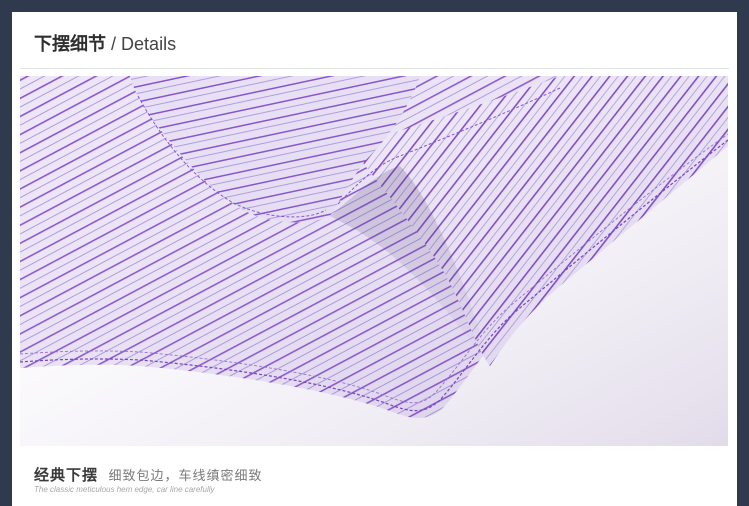 The width and height of the screenshot is (749, 506). What do you see at coordinates (185, 475) in the screenshot?
I see `feature-subtitle: 细致包边，车线缜密细致` at bounding box center [185, 475].